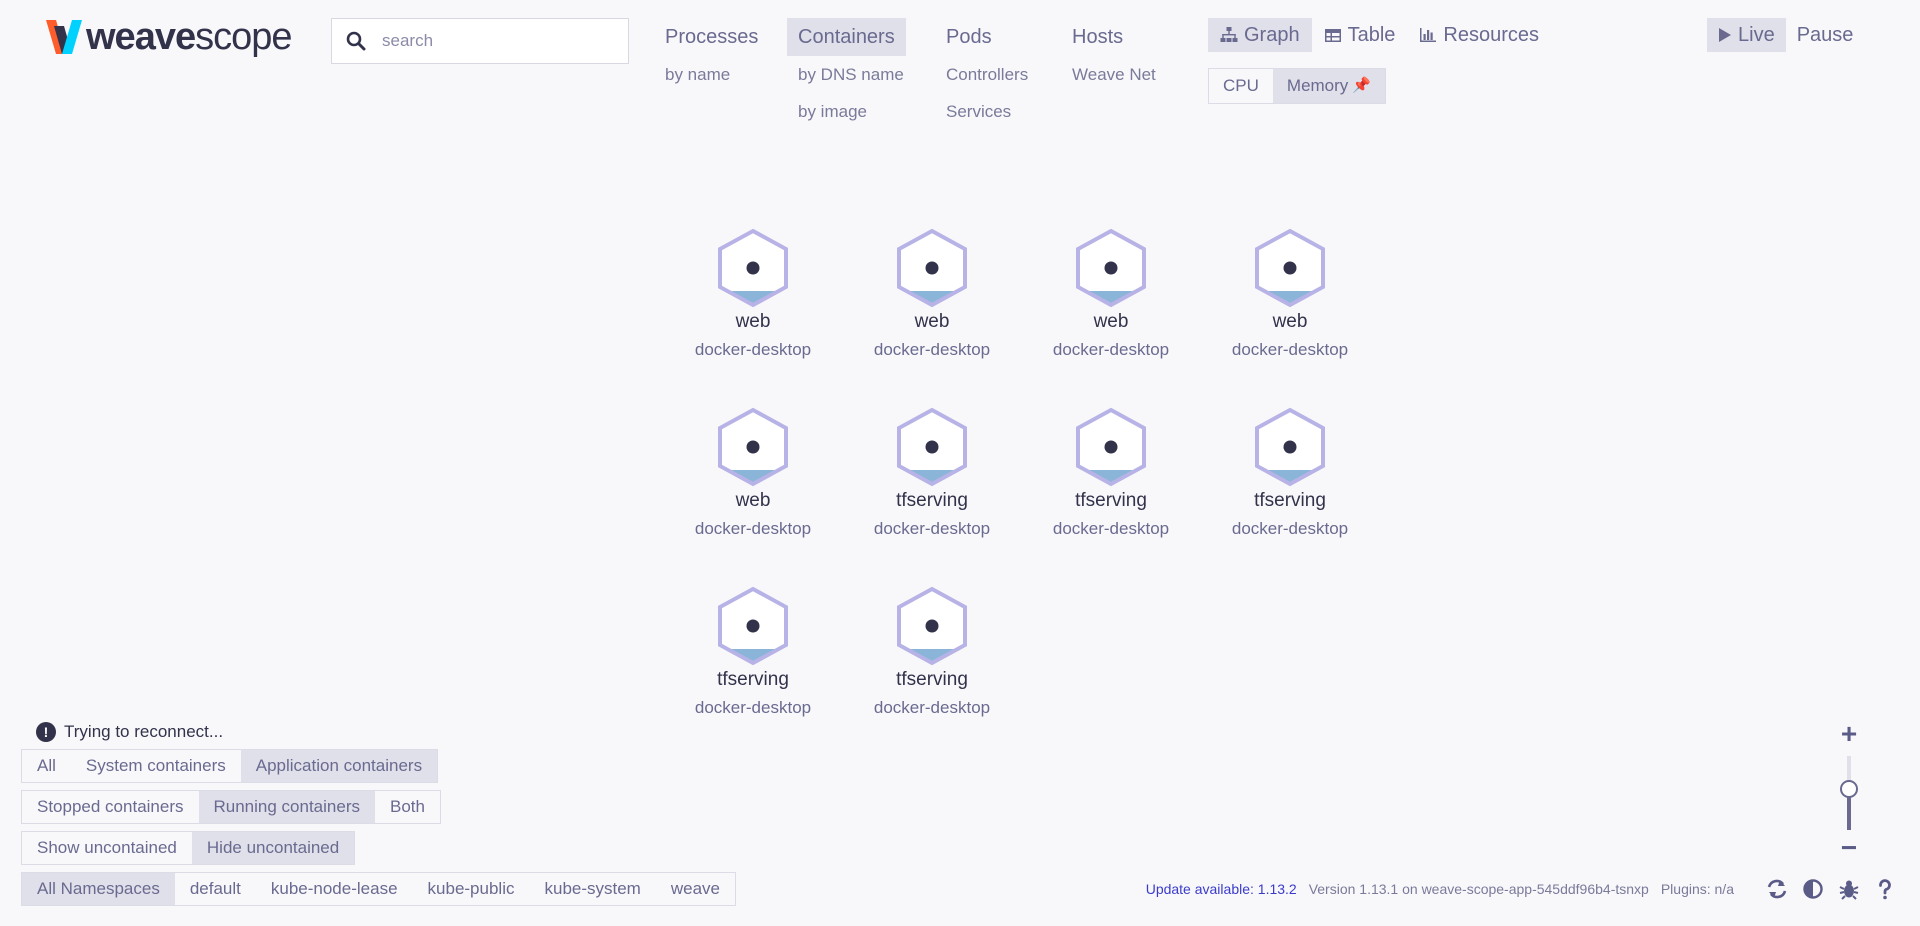  What do you see at coordinates (407, 807) in the screenshot?
I see `filter-both: Both` at bounding box center [407, 807].